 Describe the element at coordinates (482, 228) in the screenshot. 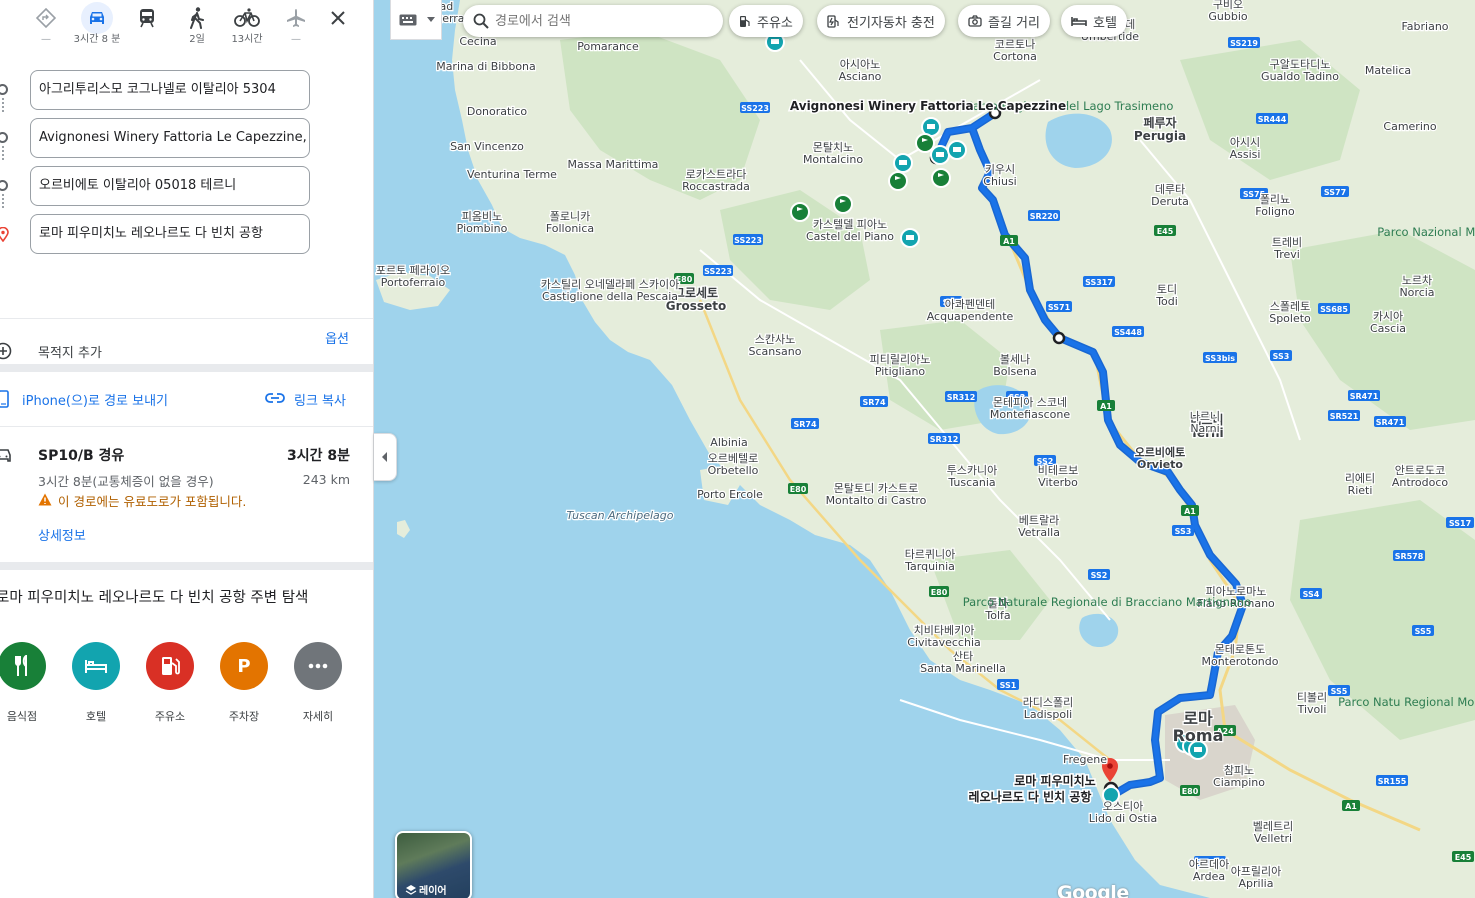

I see `place-label: Piombino` at that location.